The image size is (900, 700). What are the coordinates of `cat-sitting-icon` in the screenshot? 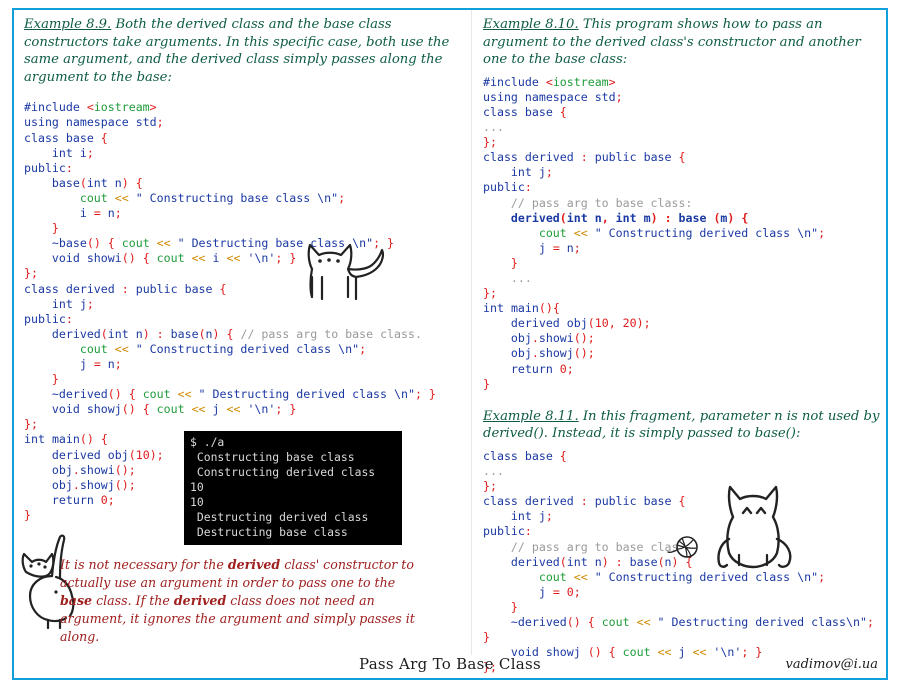 It's located at (754, 527).